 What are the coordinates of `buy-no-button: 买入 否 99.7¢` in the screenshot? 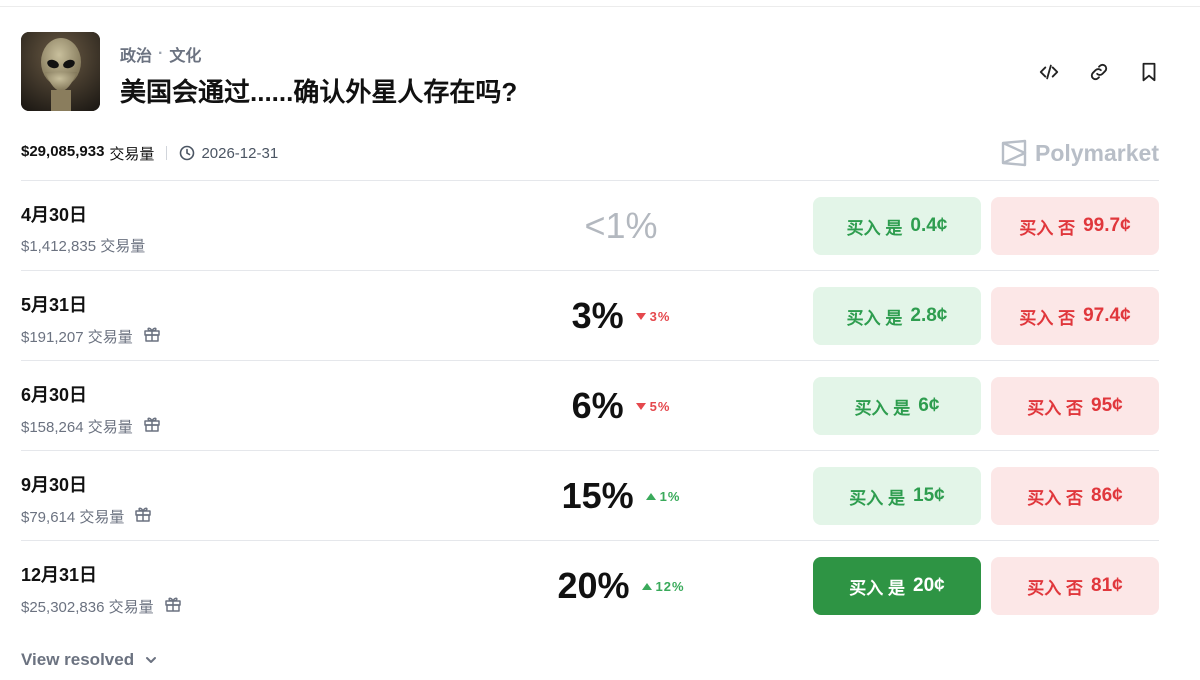 It's located at (1075, 226).